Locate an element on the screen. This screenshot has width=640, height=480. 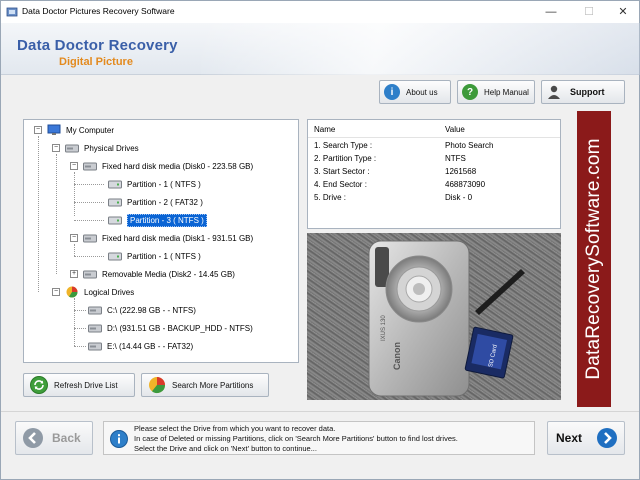
website-logo: DataRecoverySoftware.com is located at coordinates (594, 259).